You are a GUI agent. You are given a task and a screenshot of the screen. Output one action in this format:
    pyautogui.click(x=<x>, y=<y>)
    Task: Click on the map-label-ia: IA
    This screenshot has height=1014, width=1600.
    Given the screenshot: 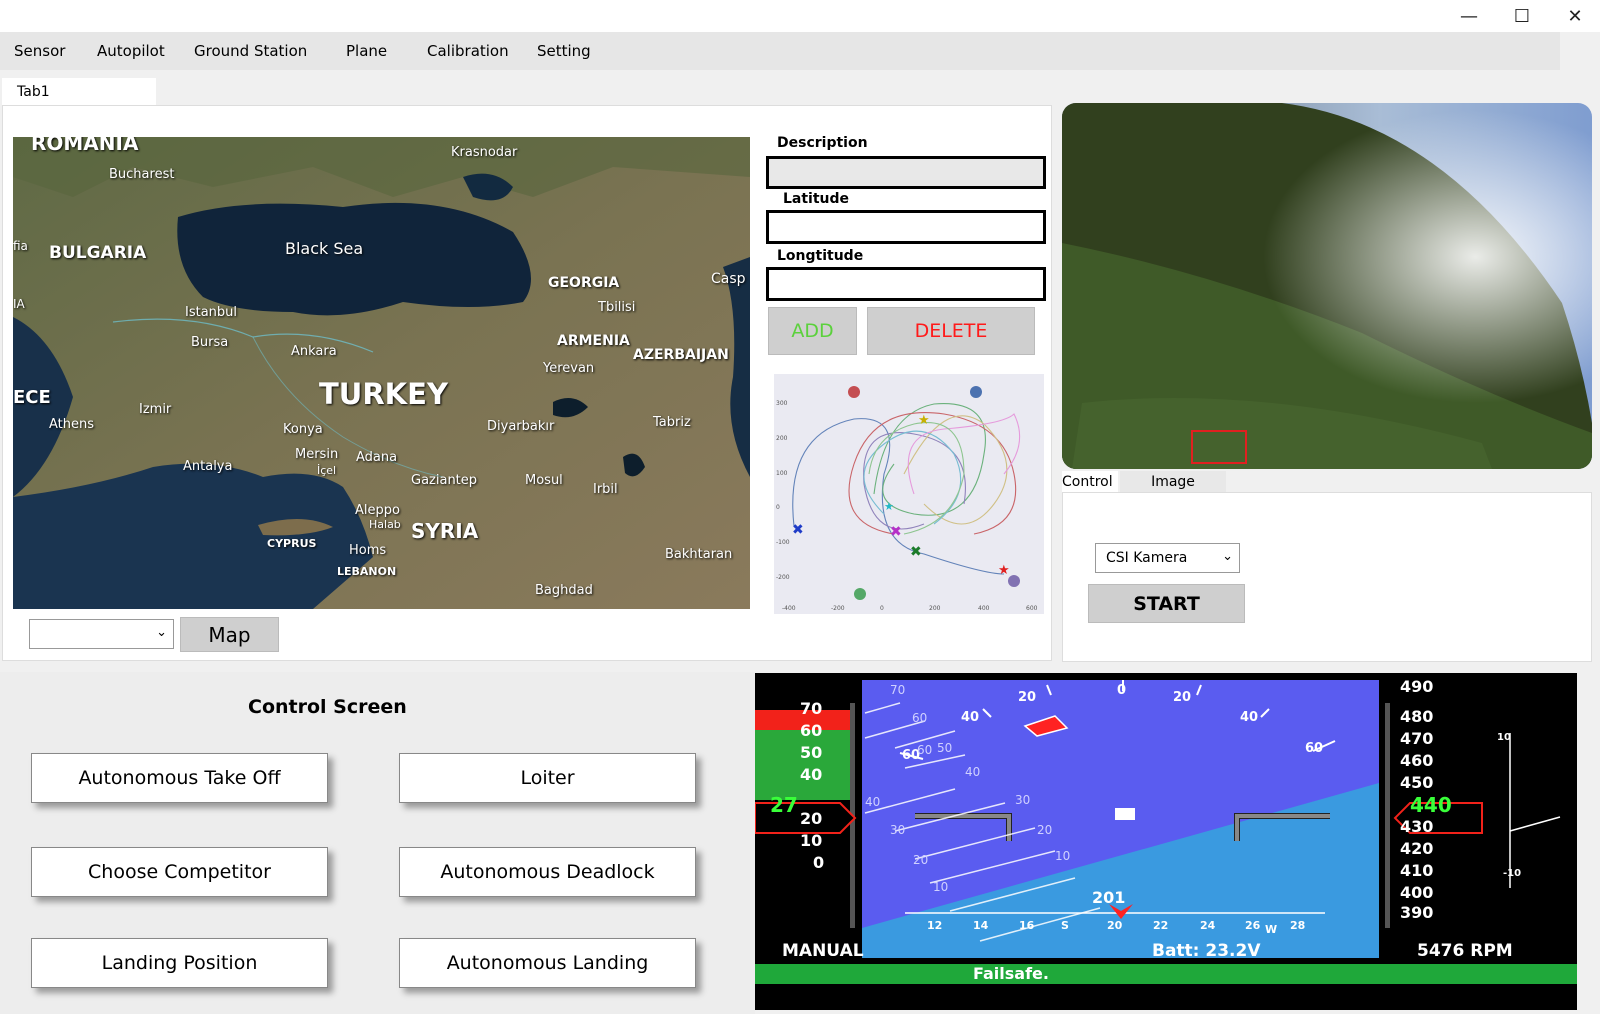 What is the action you would take?
    pyautogui.click(x=19, y=304)
    